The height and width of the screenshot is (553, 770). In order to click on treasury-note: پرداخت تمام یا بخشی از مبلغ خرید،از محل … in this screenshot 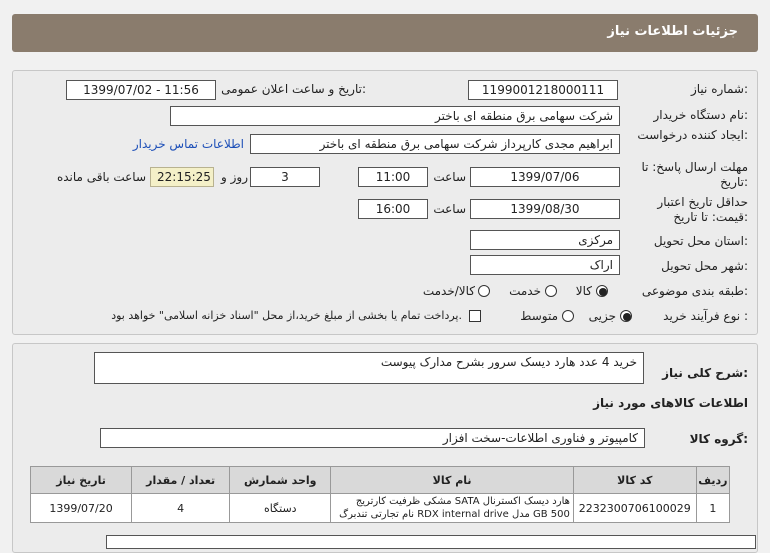, I will do `click(286, 315)`.